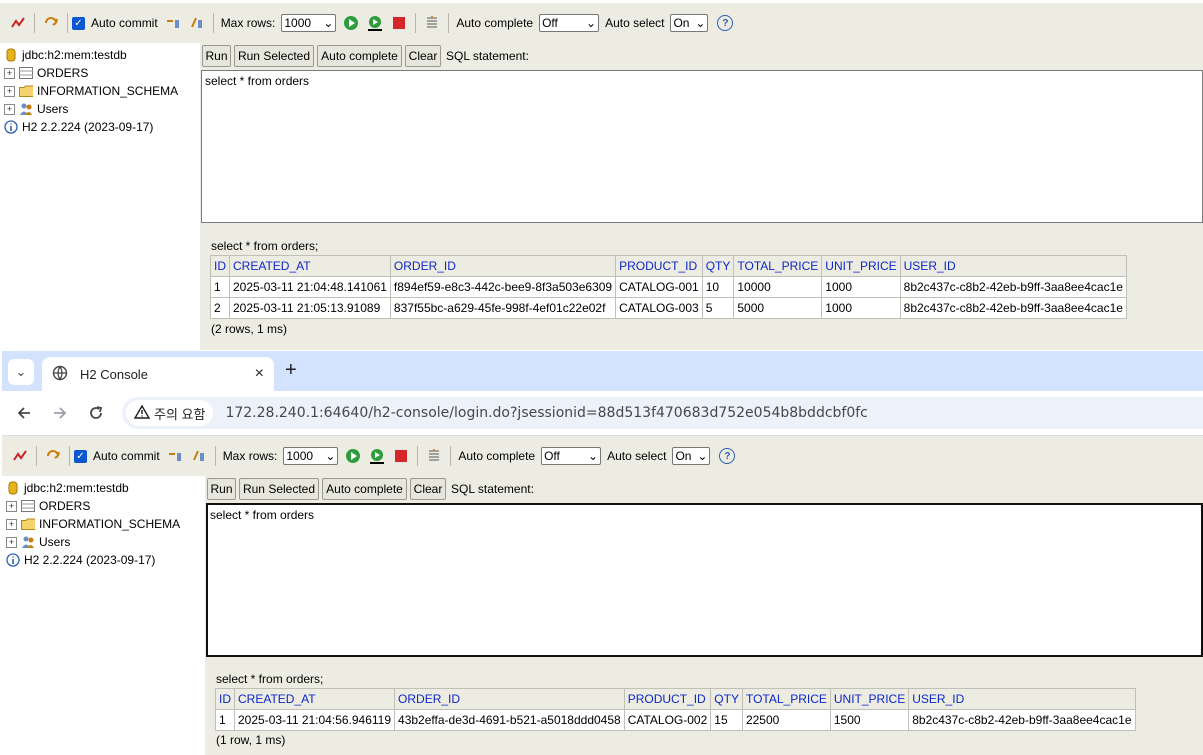 This screenshot has width=1203, height=755. What do you see at coordinates (310, 308) in the screenshot?
I see `table-cell: 2025-03-11 21:05:13.91089` at bounding box center [310, 308].